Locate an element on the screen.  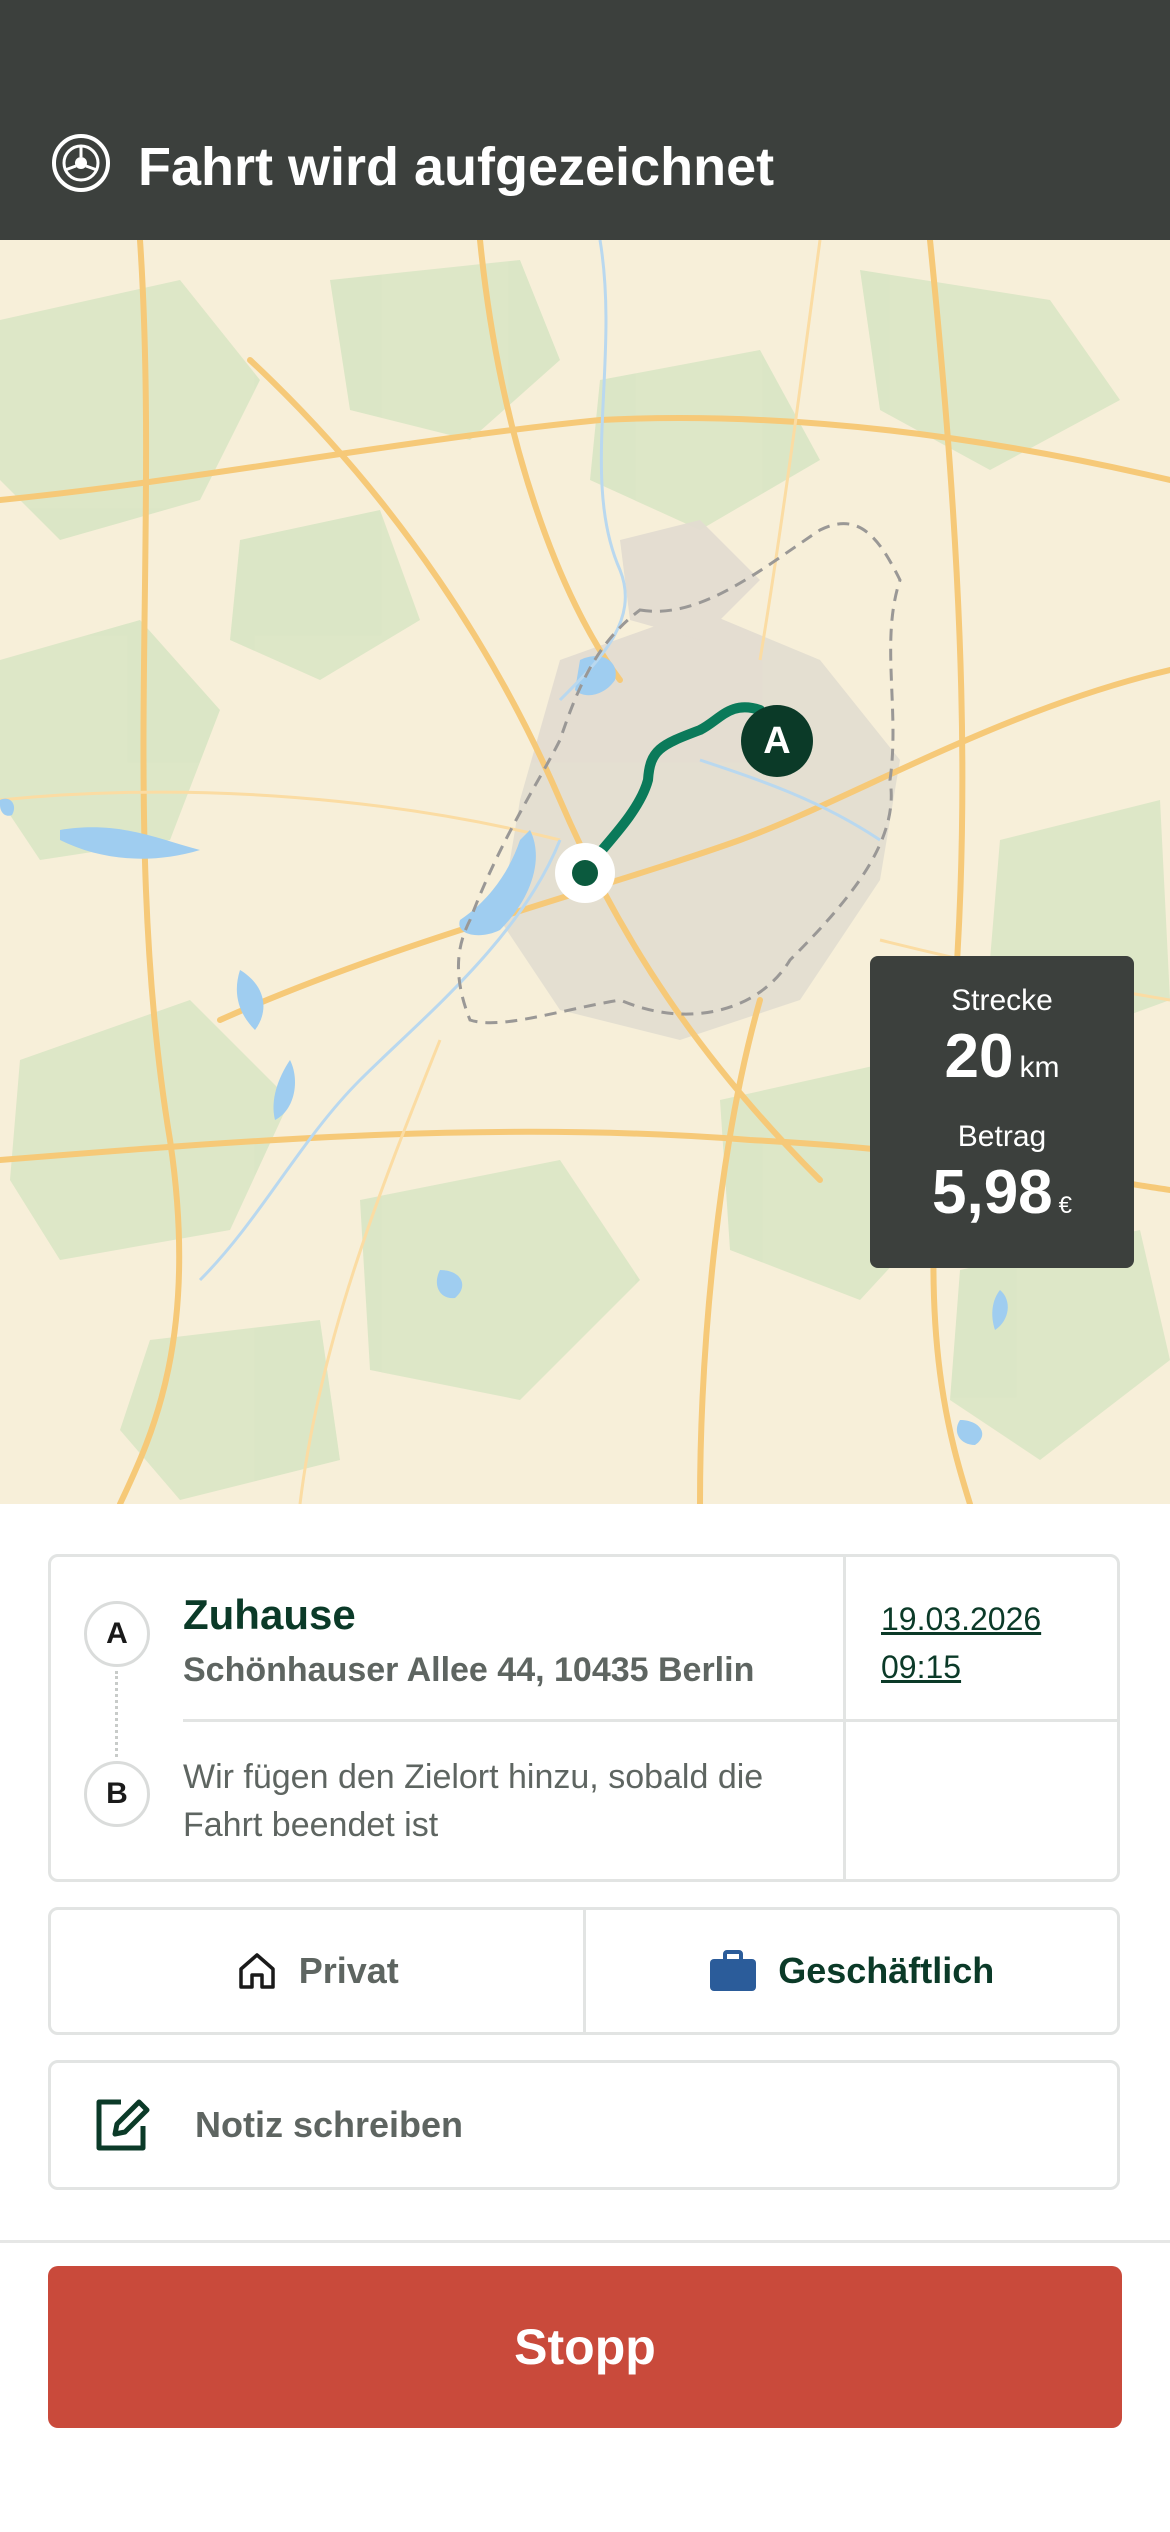
app-header: Fahrt wird aufgezeichnet is located at coordinates (585, 120).